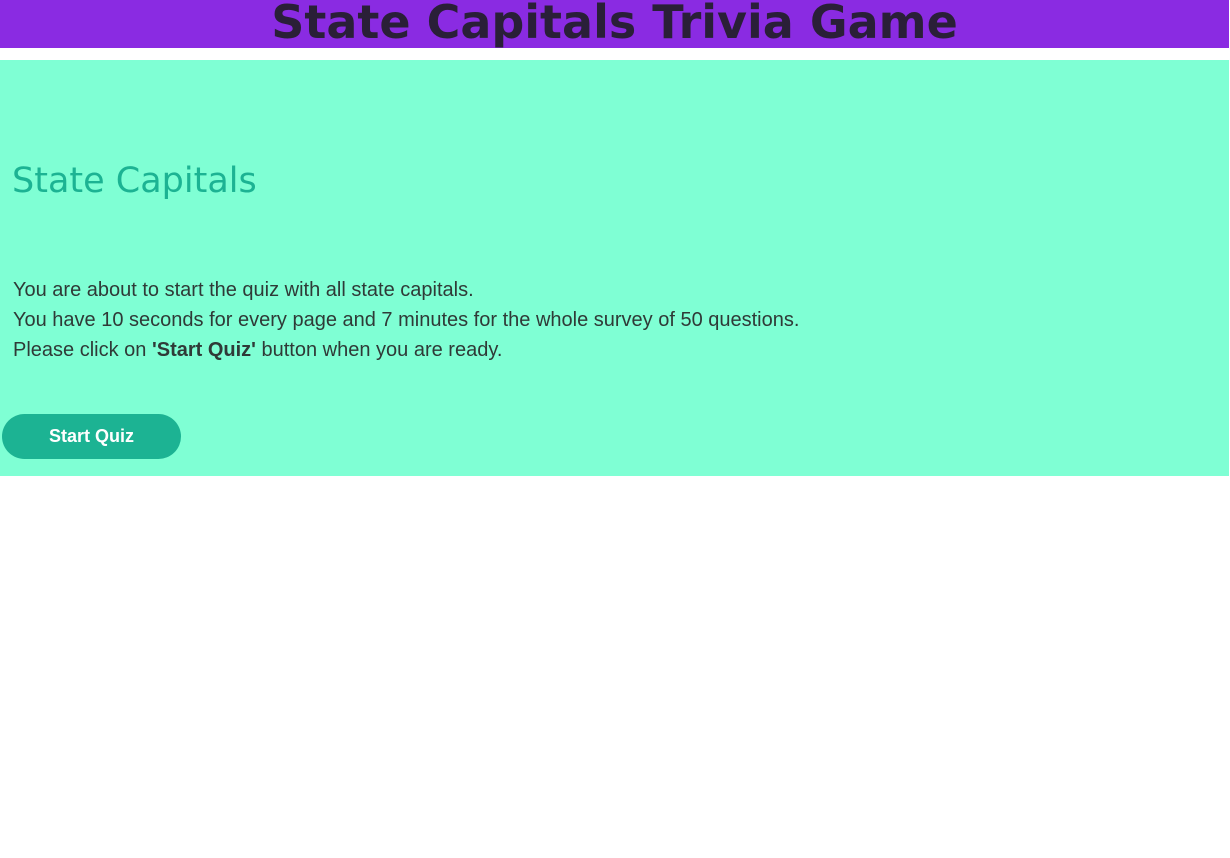  I want to click on page-title: State Capitals Trivia Game, so click(614, 24).